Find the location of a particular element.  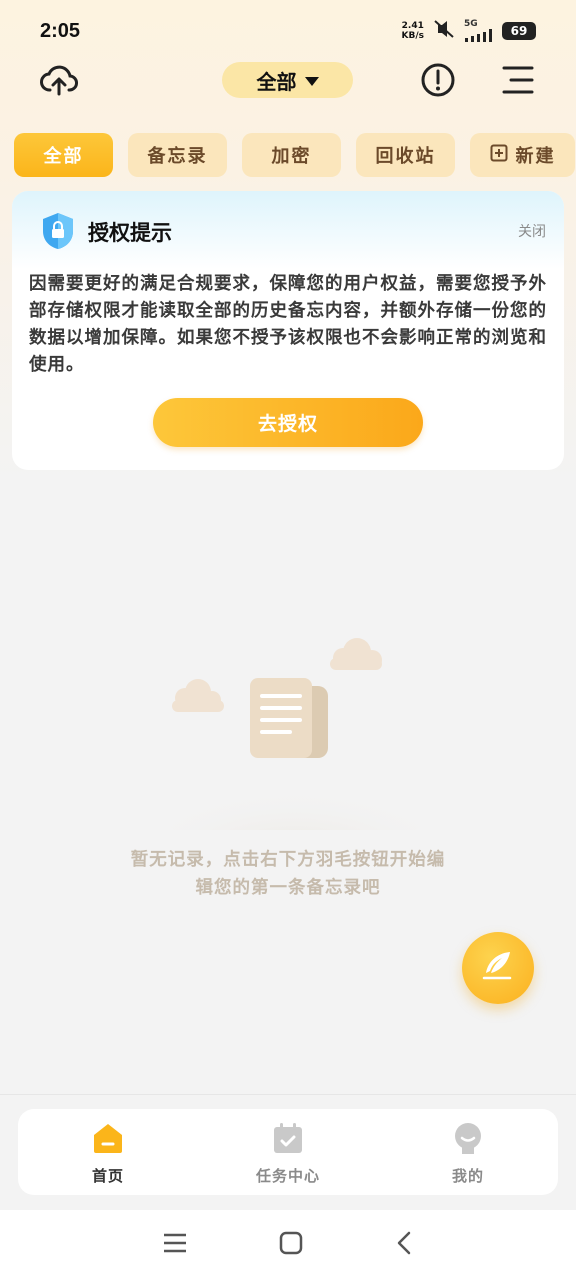

status-time: 2:05 is located at coordinates (60, 30).